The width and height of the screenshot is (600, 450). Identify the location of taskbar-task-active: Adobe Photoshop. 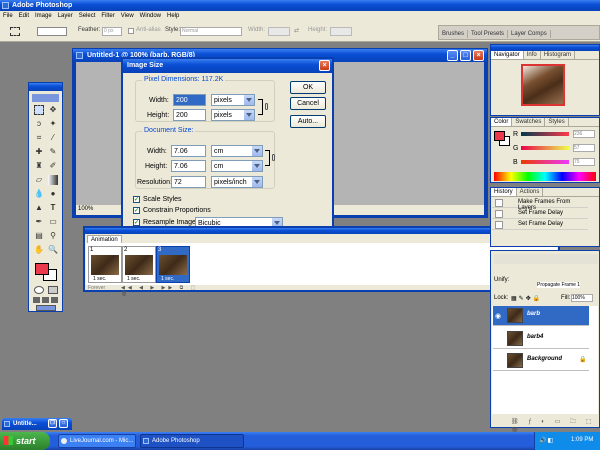
(192, 441).